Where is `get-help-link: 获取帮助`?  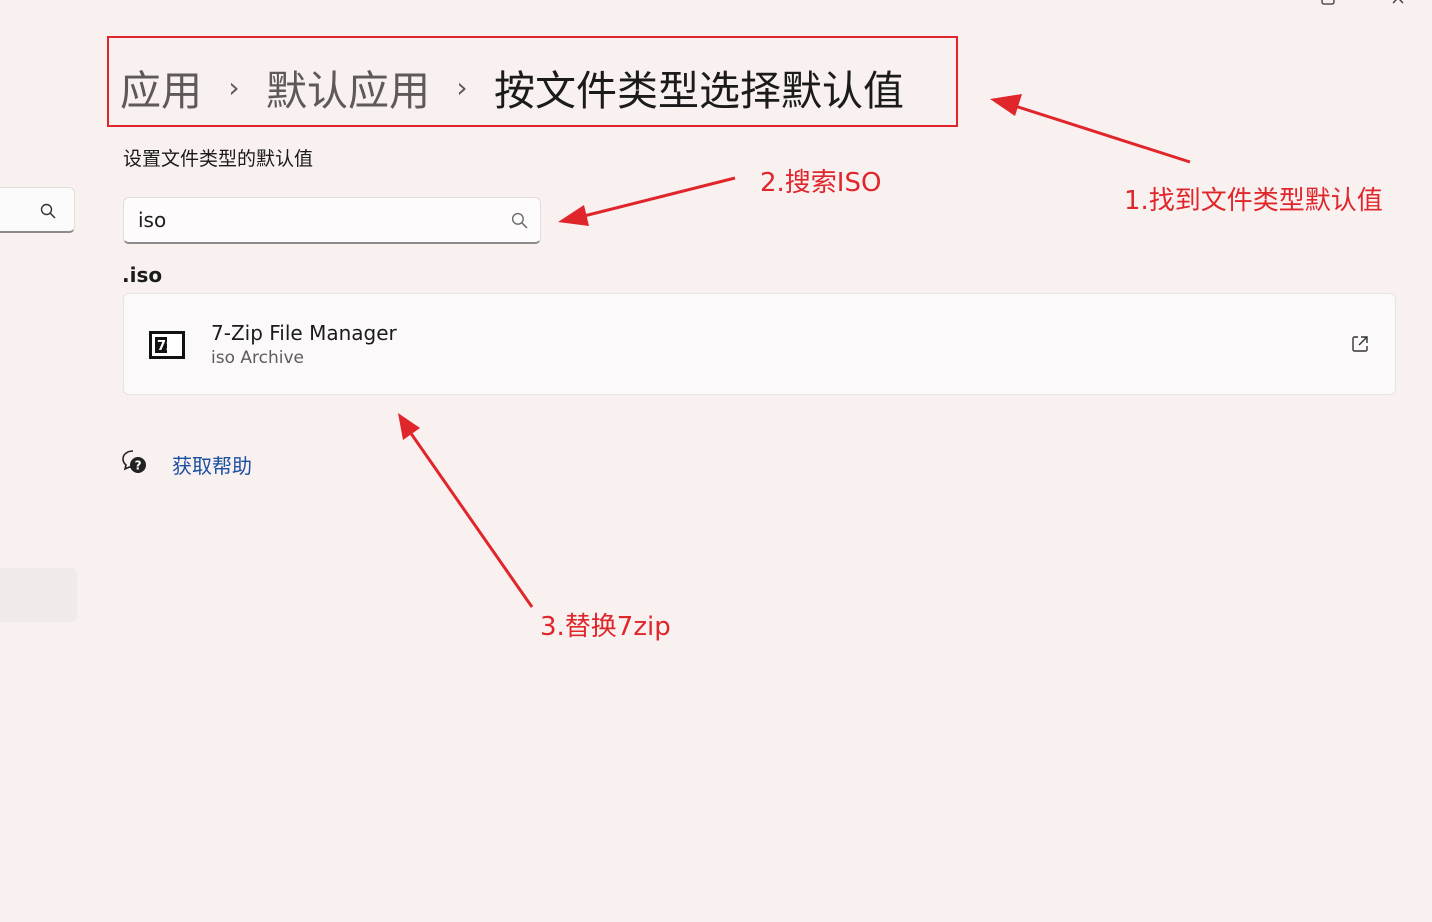
get-help-link: 获取帮助 is located at coordinates (212, 464).